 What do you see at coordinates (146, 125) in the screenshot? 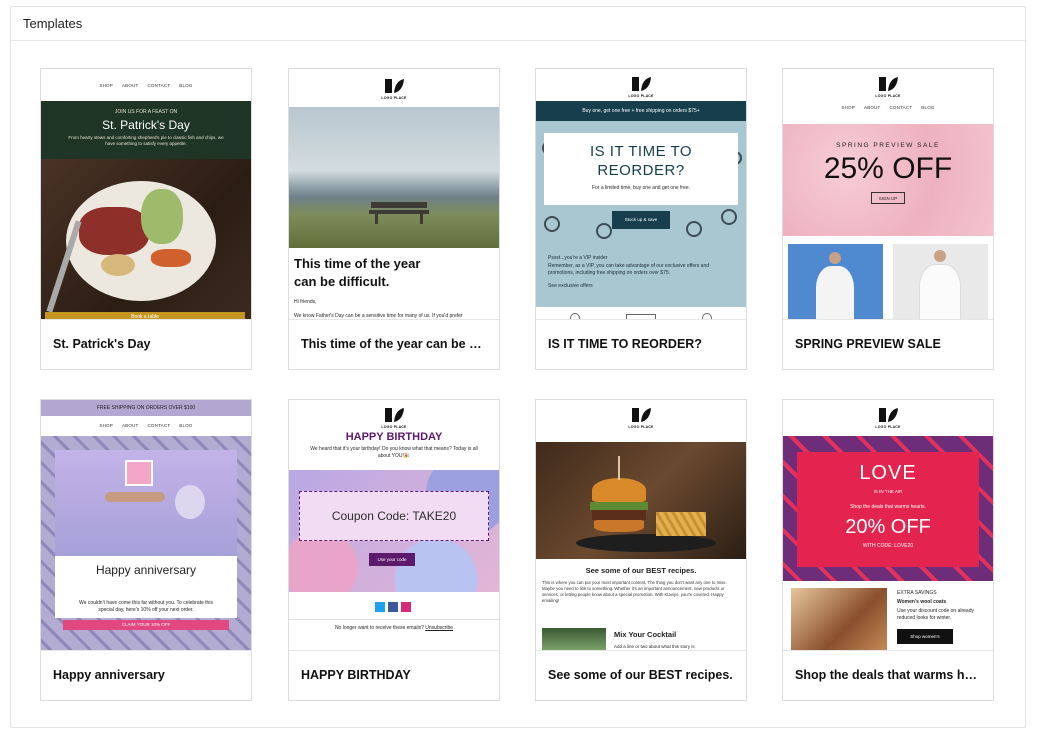
I see `hero-headline: St. Patrick's Day` at bounding box center [146, 125].